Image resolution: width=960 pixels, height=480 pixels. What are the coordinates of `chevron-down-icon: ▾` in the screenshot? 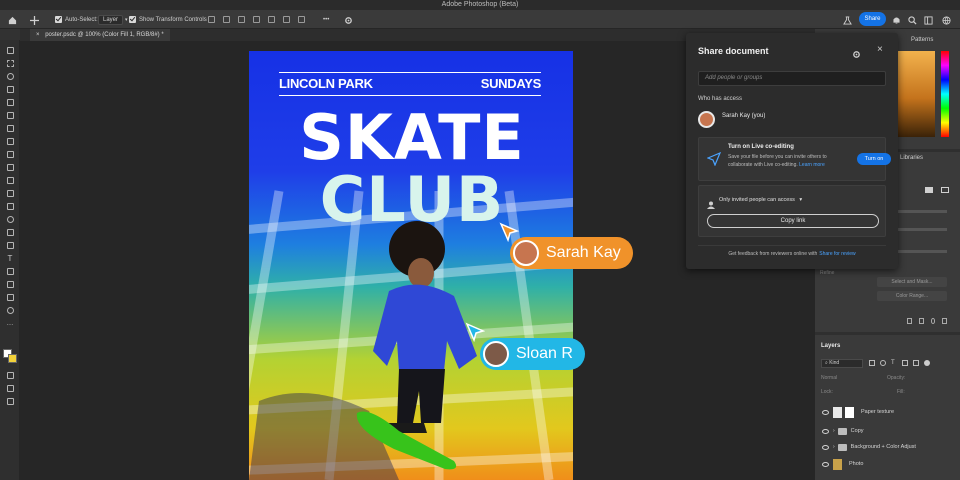 It's located at (126, 19).